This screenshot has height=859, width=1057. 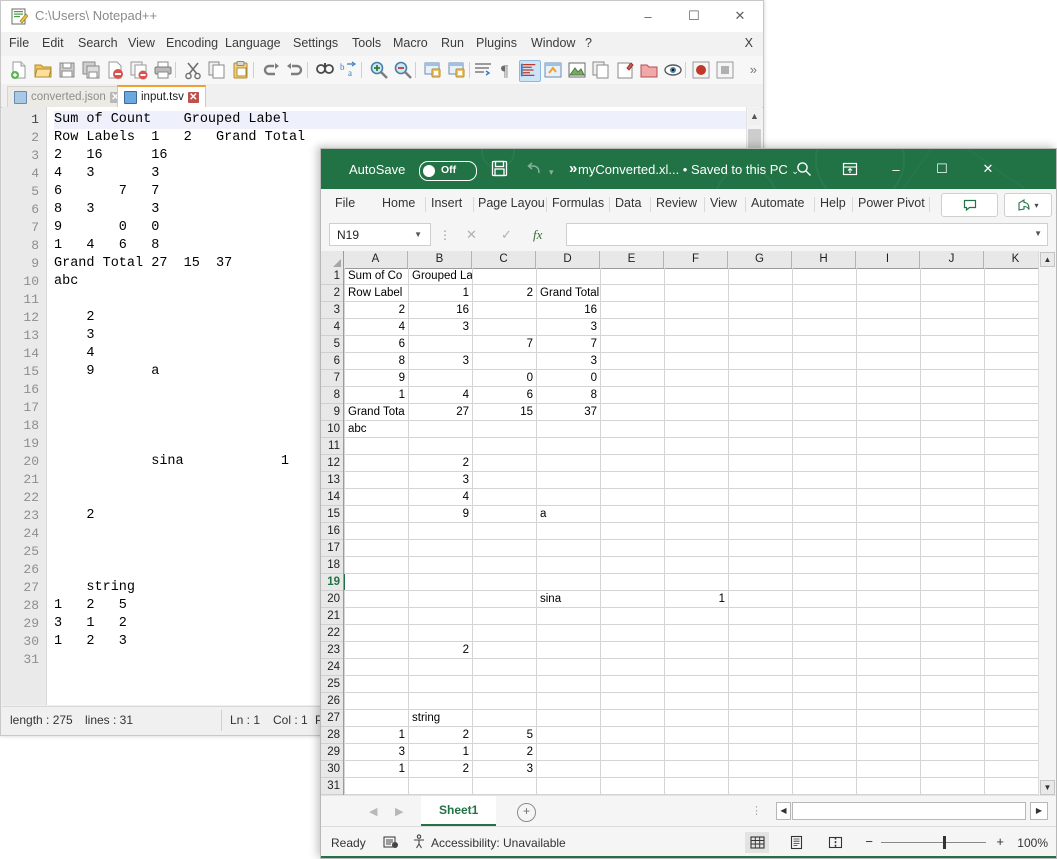 I want to click on cell-D4: 3, so click(x=568, y=327).